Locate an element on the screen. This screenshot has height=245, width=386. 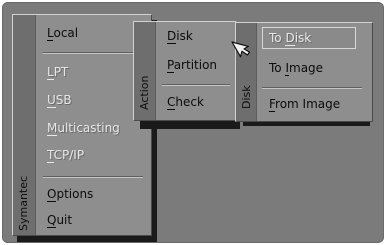
menu-item-tcpip-hotkey: T is located at coordinates (50, 155).